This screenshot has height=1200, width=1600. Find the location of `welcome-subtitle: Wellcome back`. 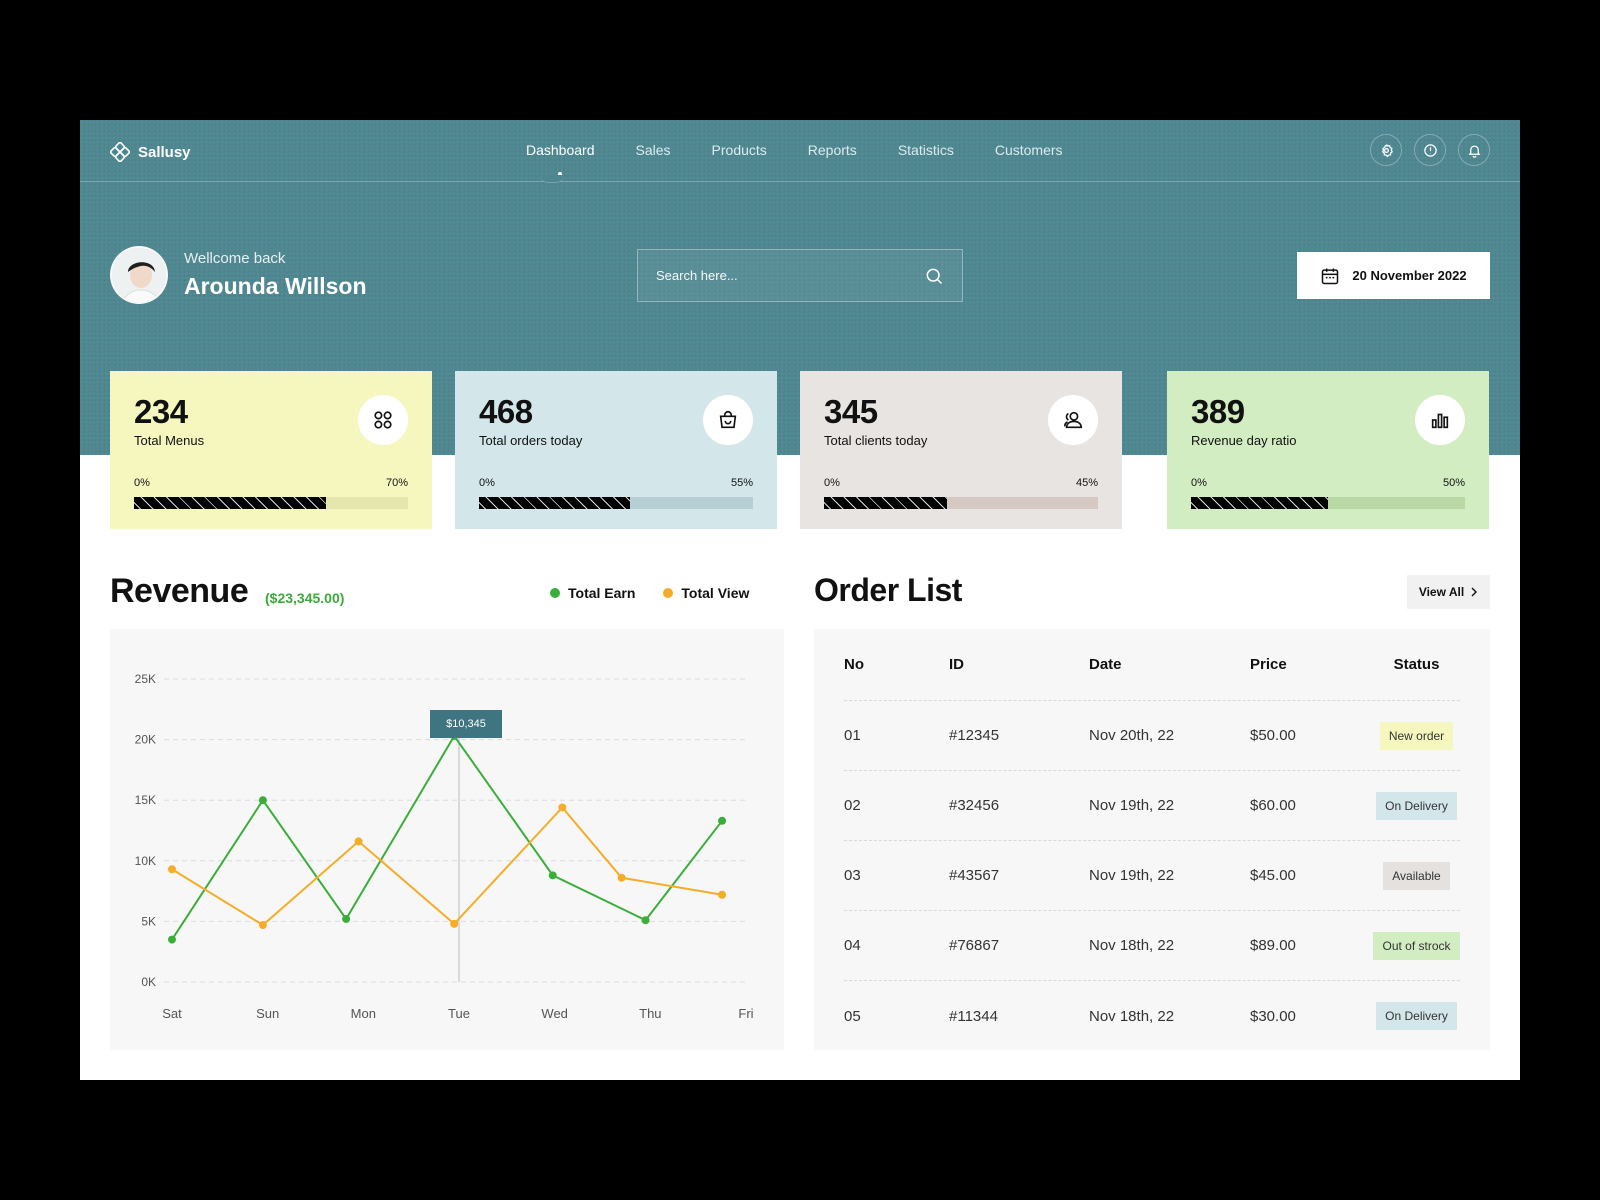

welcome-subtitle: Wellcome back is located at coordinates (235, 258).